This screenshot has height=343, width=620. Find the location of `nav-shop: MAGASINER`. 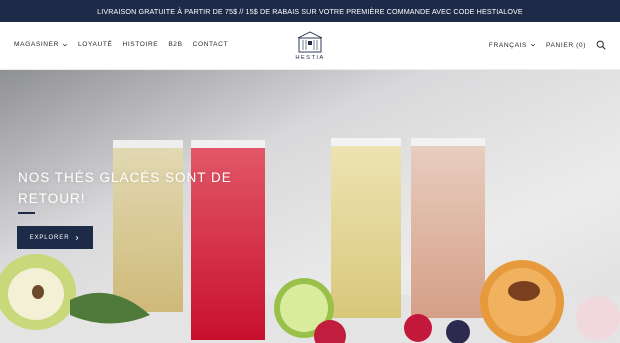

nav-shop: MAGASINER is located at coordinates (41, 44).